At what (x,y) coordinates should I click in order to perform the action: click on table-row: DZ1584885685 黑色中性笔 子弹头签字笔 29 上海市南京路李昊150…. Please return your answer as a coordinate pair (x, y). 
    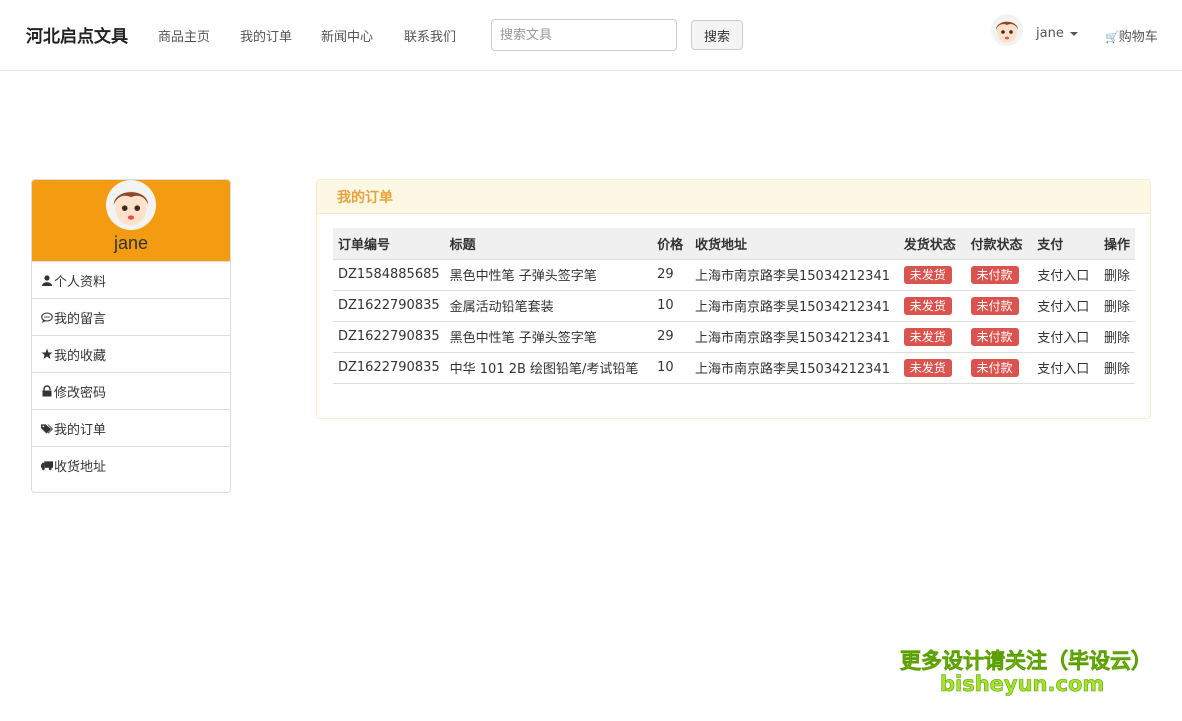
    Looking at the image, I should click on (734, 275).